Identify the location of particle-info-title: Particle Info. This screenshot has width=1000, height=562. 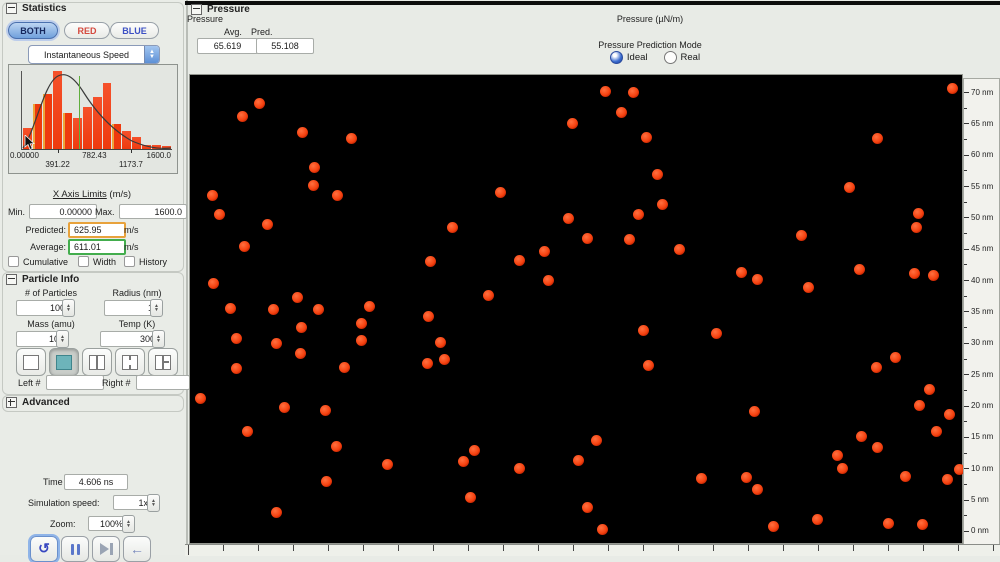
(51, 279).